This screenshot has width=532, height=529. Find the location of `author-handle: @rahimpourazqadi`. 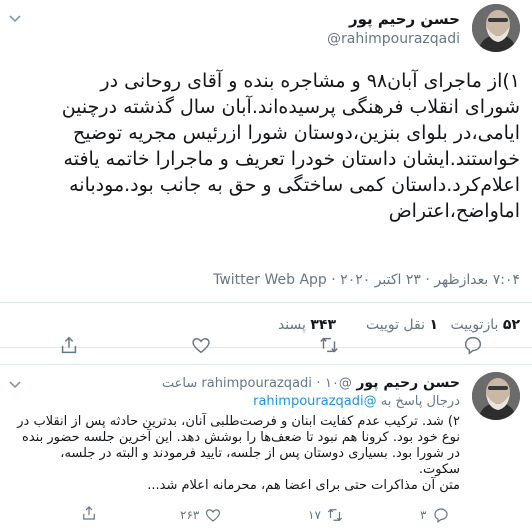

author-handle: @rahimpourazqadi is located at coordinates (393, 39).